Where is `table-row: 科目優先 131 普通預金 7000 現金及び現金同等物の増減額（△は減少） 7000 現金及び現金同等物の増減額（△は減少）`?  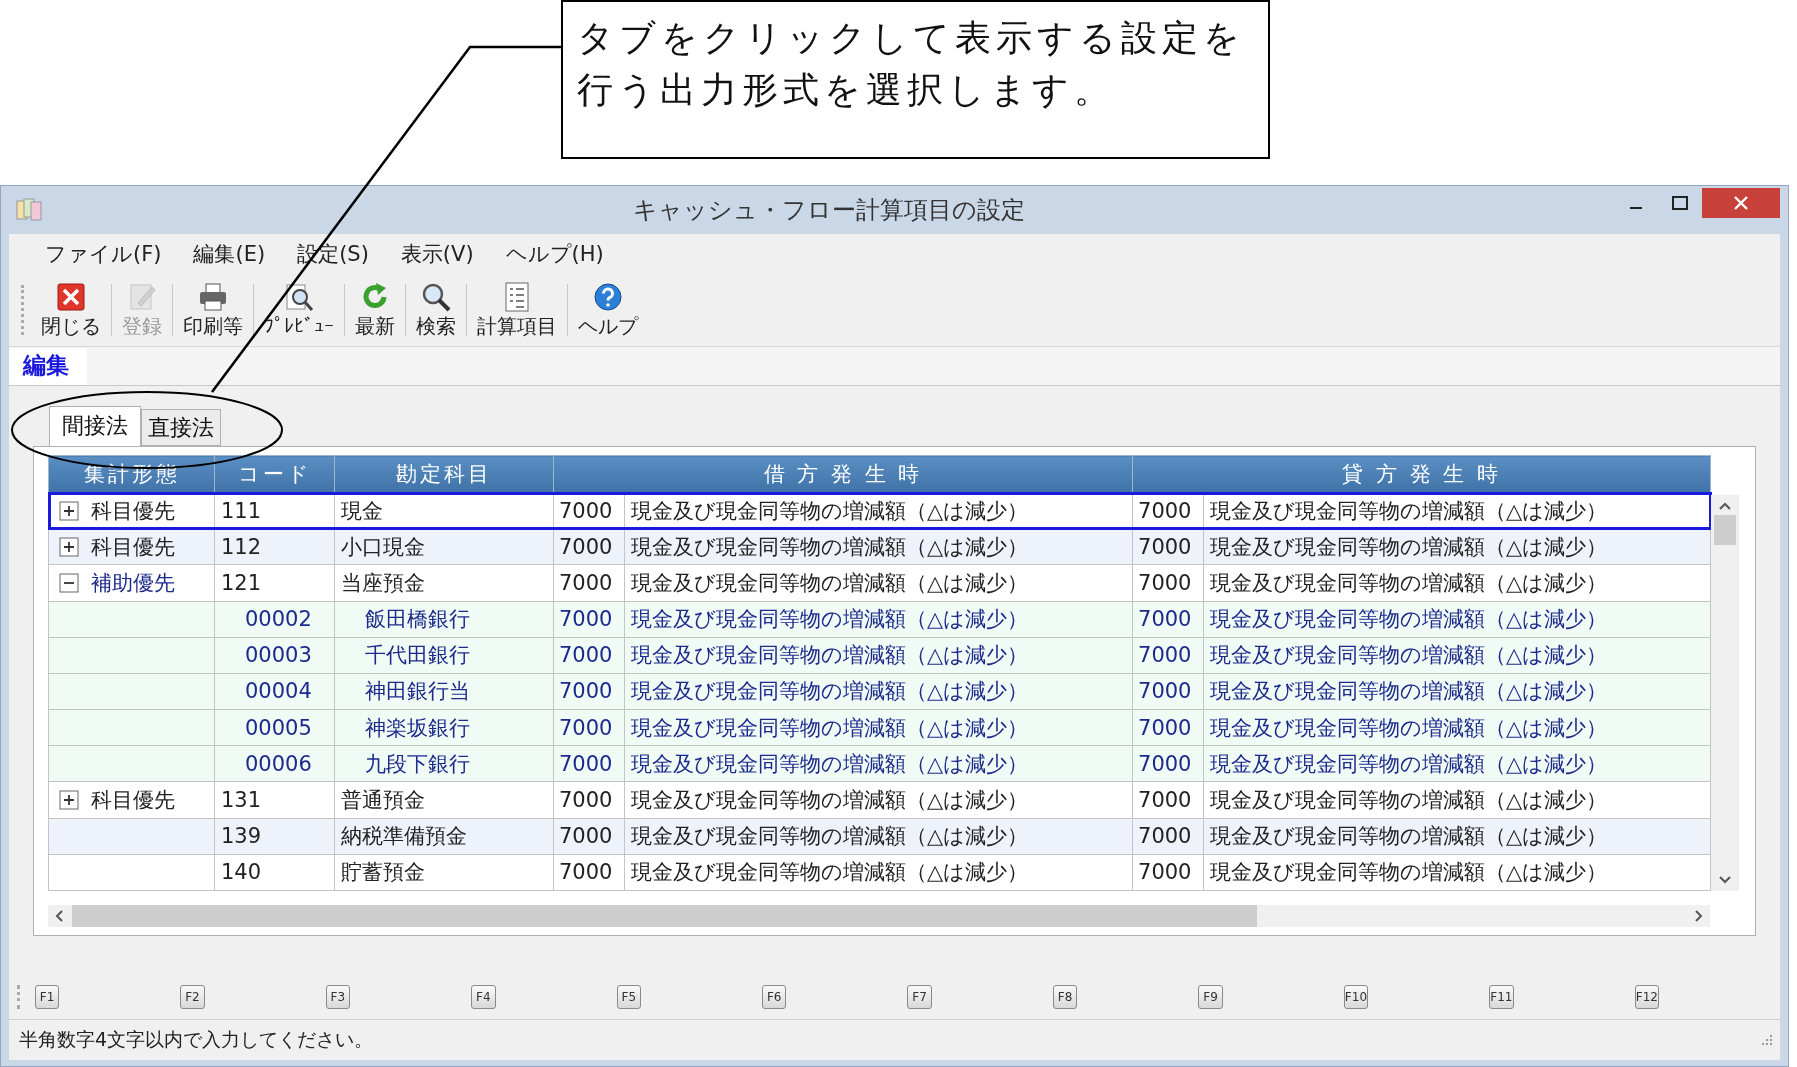
table-row: 科目優先 131 普通預金 7000 現金及び現金同等物の増減額（△は減少） 7000 現金及び現金同等物の増減額（△は減少） is located at coordinates (879, 800).